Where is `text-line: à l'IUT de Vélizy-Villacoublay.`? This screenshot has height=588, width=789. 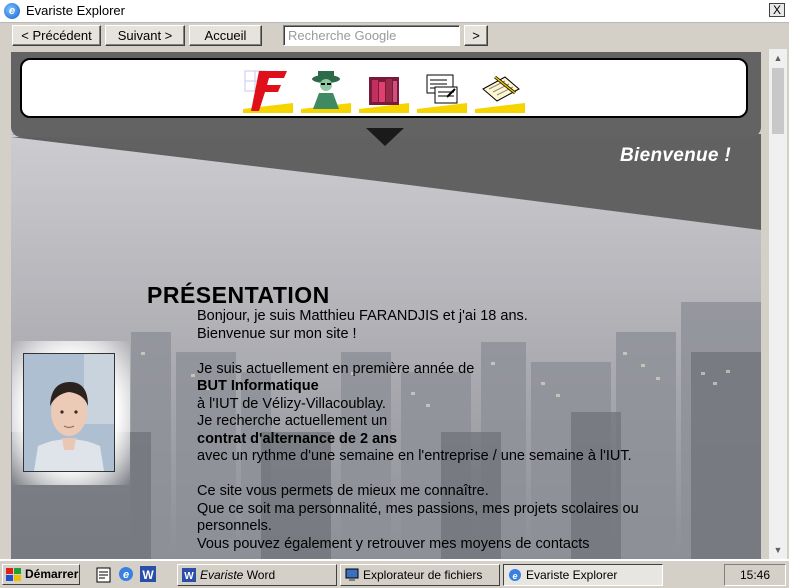 text-line: à l'IUT de Vélizy-Villacoublay. is located at coordinates (291, 403).